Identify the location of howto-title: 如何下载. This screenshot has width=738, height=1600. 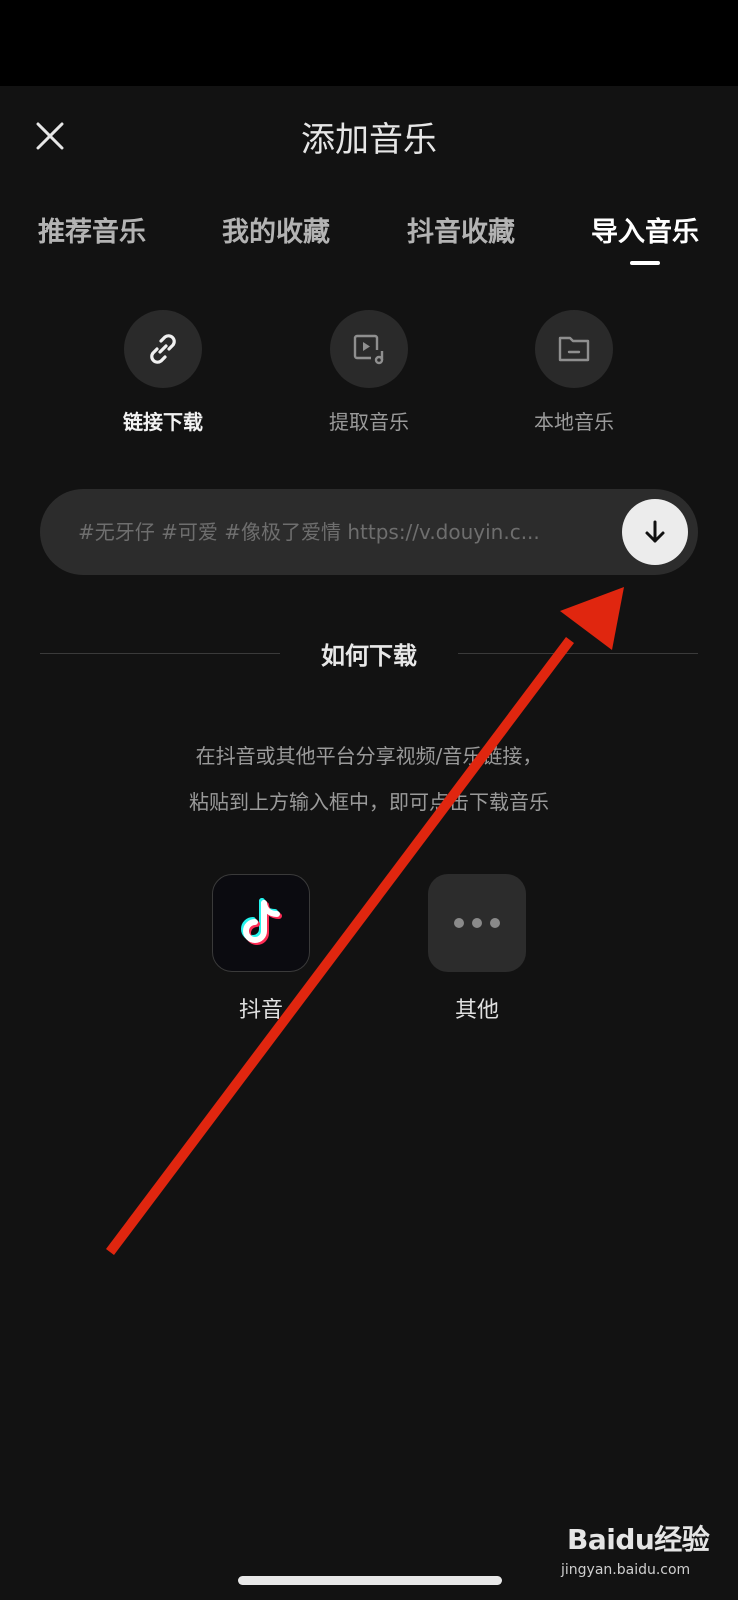
(369, 656).